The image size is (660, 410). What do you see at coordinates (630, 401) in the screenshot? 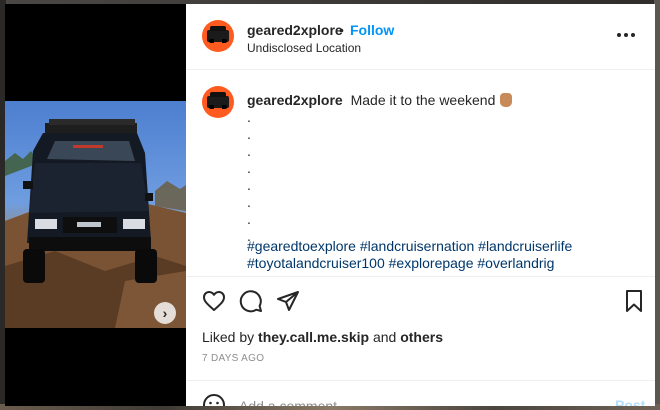
I see `post-comment-button: Post` at bounding box center [630, 401].